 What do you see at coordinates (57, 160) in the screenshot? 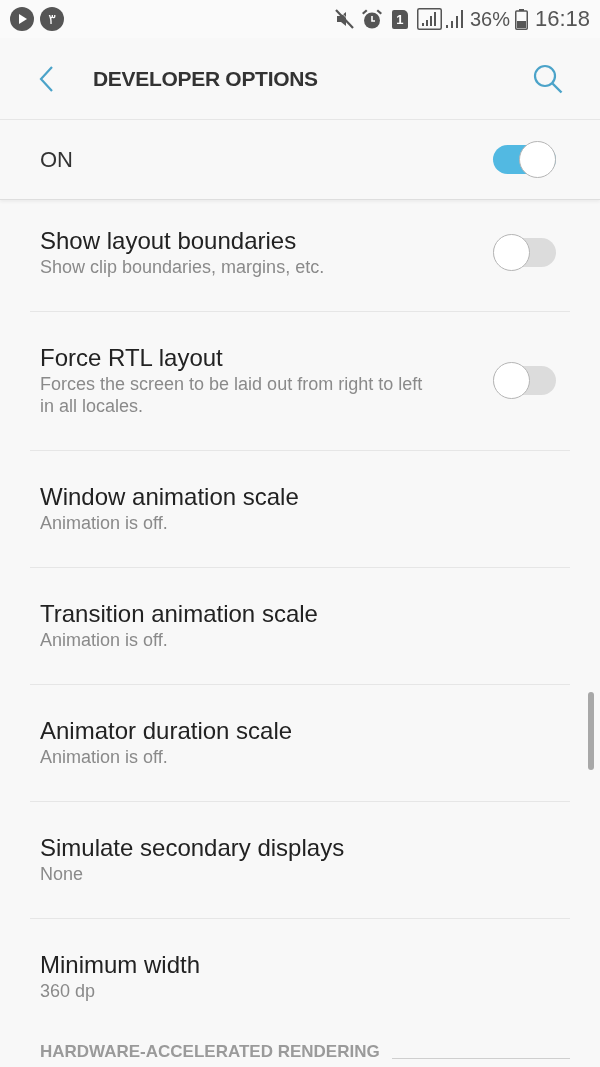
I see `master-switch-label: ON` at bounding box center [57, 160].